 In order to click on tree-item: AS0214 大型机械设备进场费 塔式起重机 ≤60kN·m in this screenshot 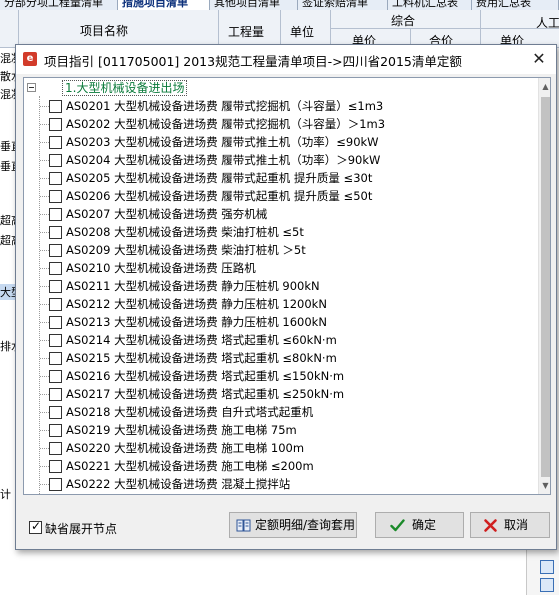, I will do `click(281, 340)`.